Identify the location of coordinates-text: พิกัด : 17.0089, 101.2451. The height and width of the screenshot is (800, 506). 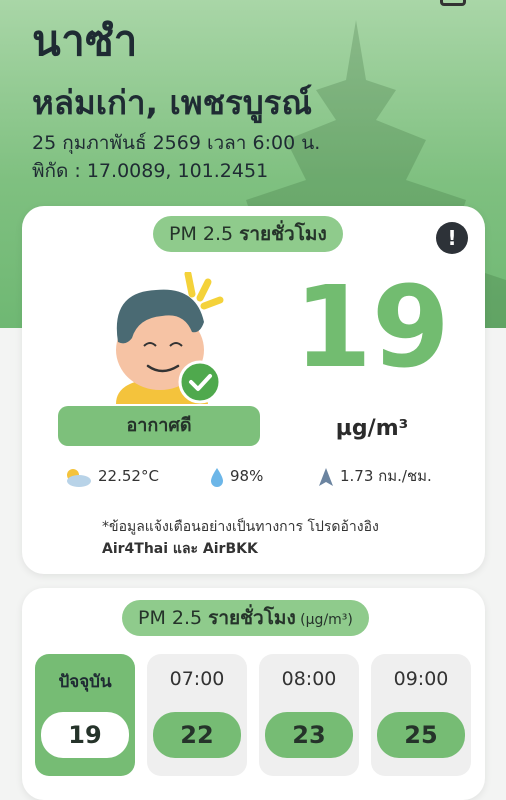
(150, 171).